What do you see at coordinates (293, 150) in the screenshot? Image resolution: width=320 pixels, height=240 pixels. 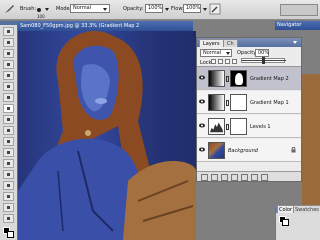 I see `lock-icon` at bounding box center [293, 150].